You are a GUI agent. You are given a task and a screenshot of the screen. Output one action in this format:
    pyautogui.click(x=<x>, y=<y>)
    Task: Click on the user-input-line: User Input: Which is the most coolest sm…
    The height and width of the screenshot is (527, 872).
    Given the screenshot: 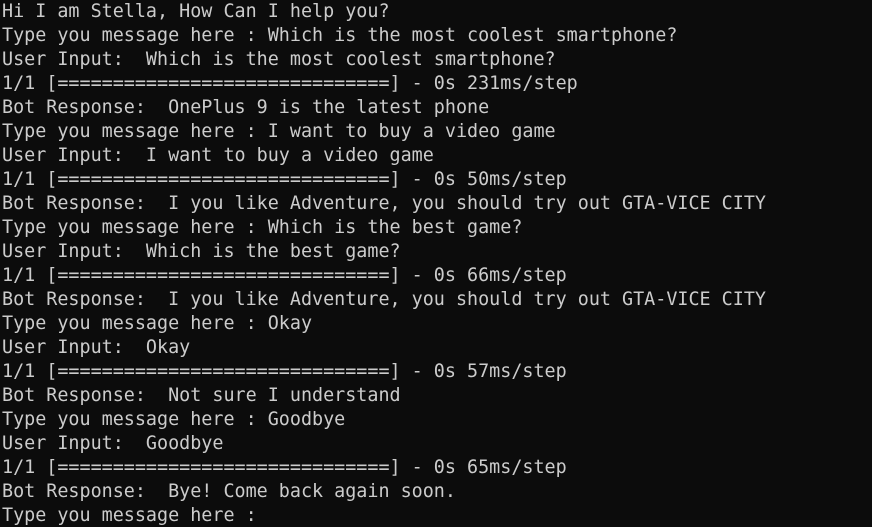 What is the action you would take?
    pyautogui.click(x=279, y=59)
    